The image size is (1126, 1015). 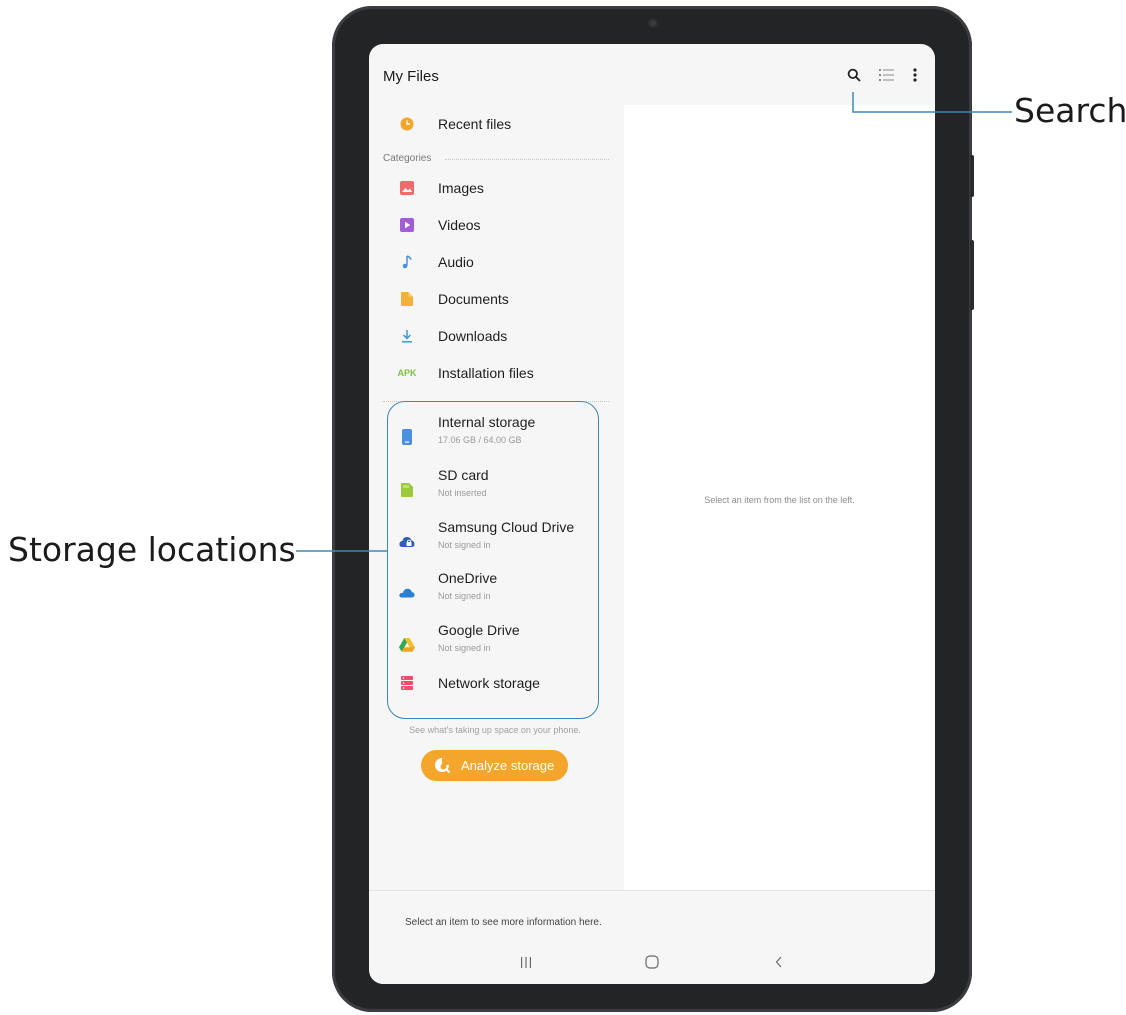 What do you see at coordinates (152, 549) in the screenshot?
I see `storage-callout-label: Storage locations` at bounding box center [152, 549].